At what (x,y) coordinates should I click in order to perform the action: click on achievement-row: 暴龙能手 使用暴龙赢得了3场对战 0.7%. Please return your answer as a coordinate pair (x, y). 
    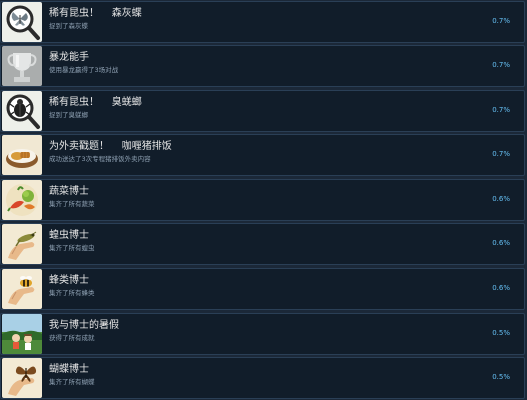
    Looking at the image, I should click on (262, 66).